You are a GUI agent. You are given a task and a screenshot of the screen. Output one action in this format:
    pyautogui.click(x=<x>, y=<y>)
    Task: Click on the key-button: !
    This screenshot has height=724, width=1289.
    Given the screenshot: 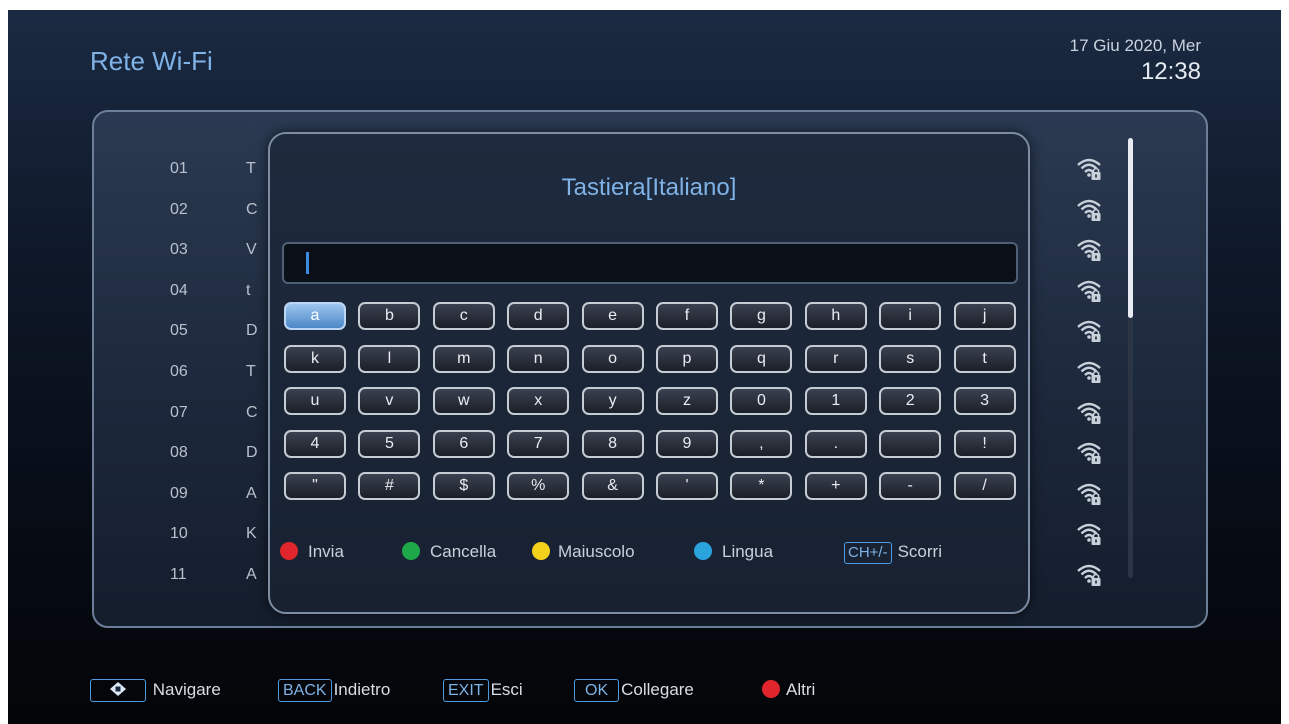 What is the action you would take?
    pyautogui.click(x=984, y=443)
    